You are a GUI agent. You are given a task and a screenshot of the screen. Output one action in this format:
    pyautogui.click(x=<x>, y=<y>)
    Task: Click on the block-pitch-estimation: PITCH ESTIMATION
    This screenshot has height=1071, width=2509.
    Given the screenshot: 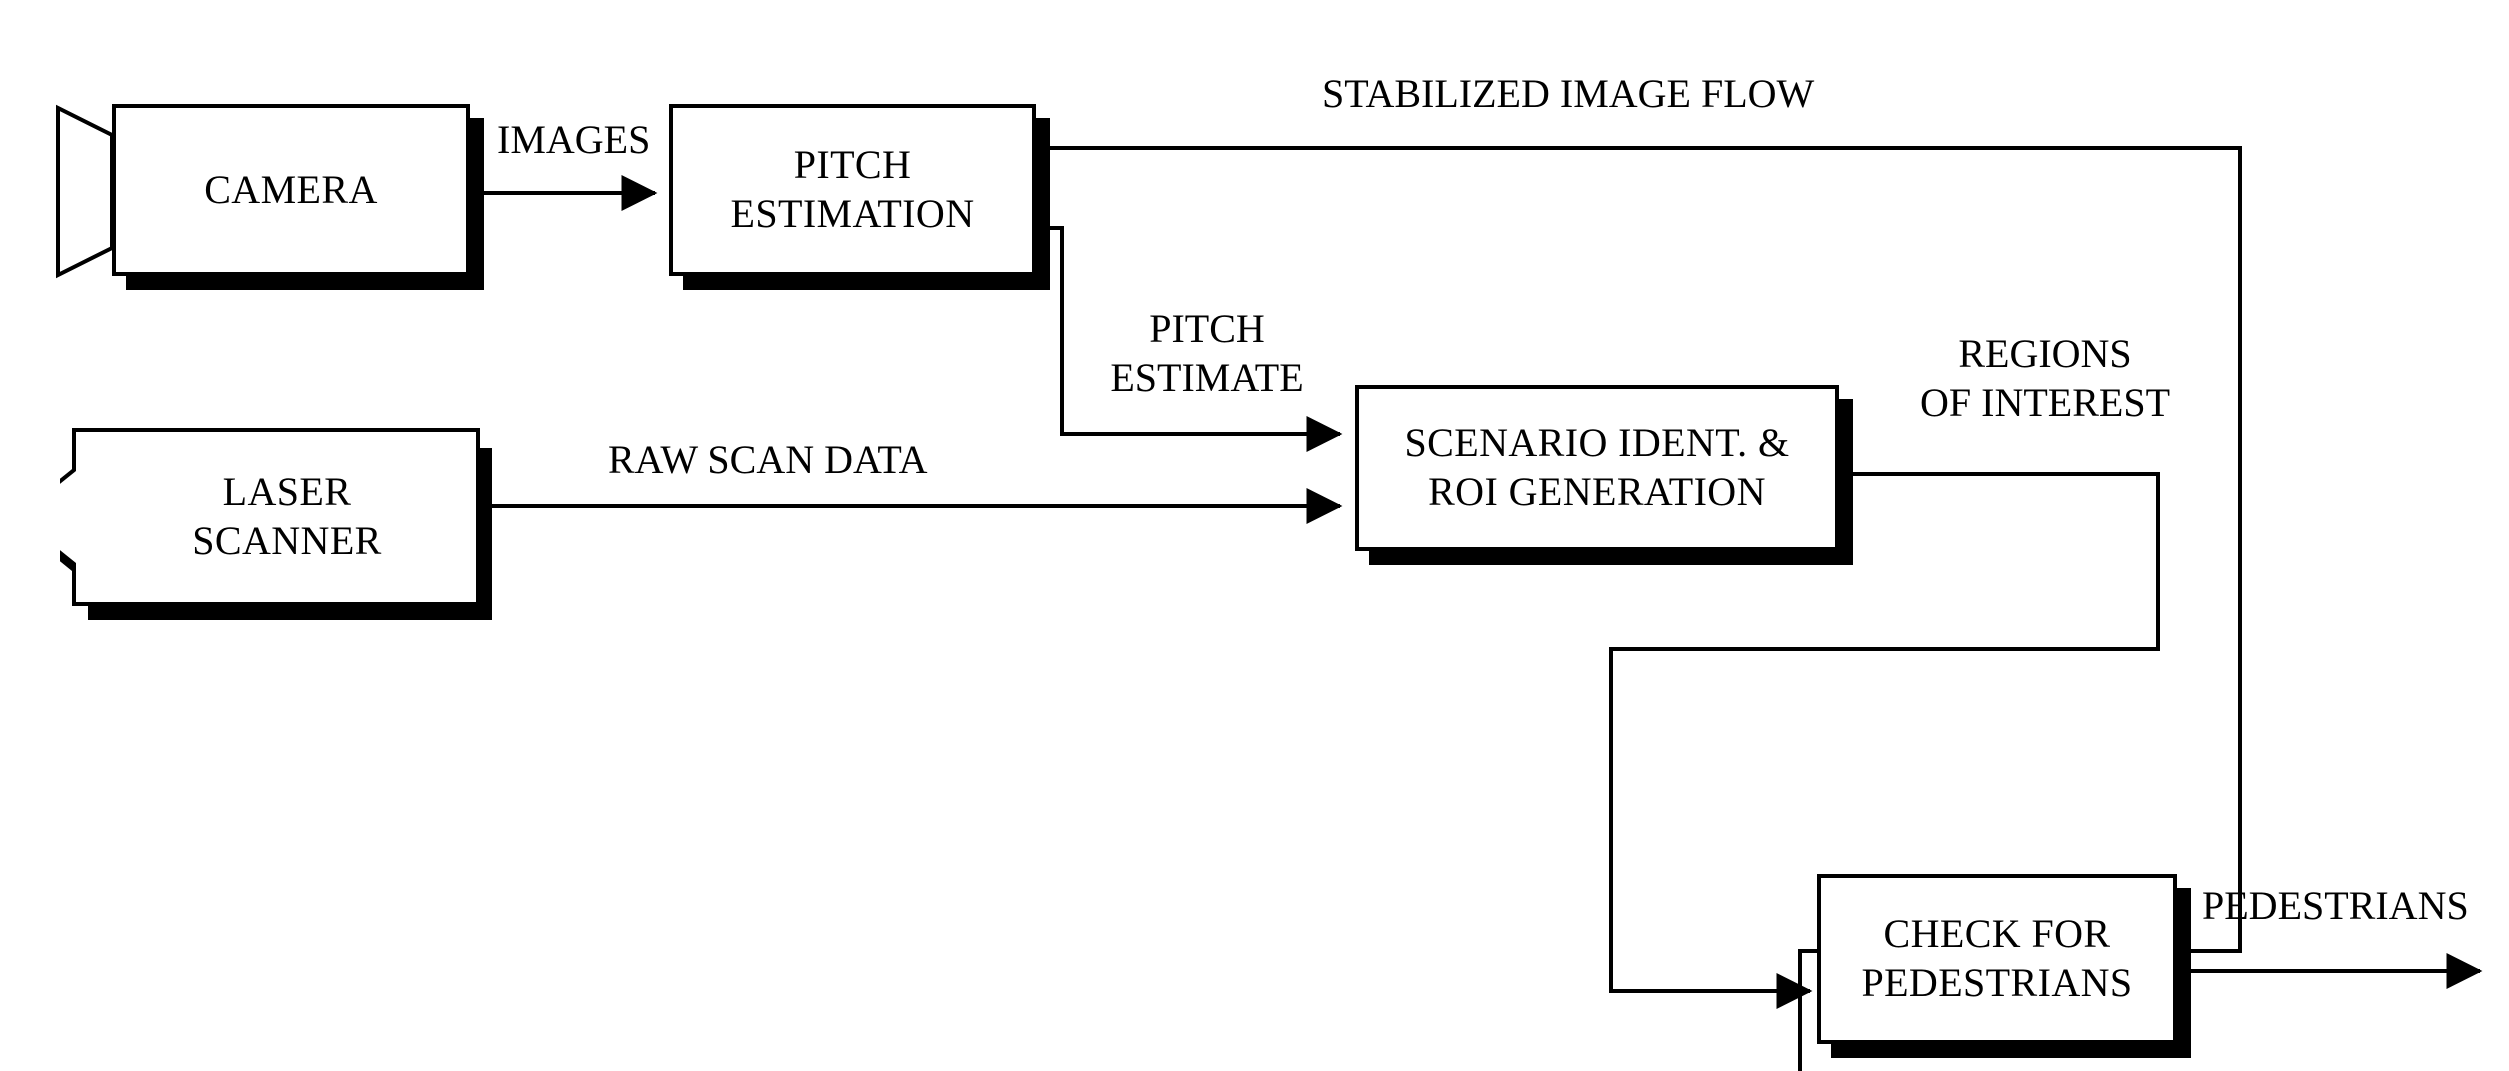 What is the action you would take?
    pyautogui.click(x=859, y=197)
    